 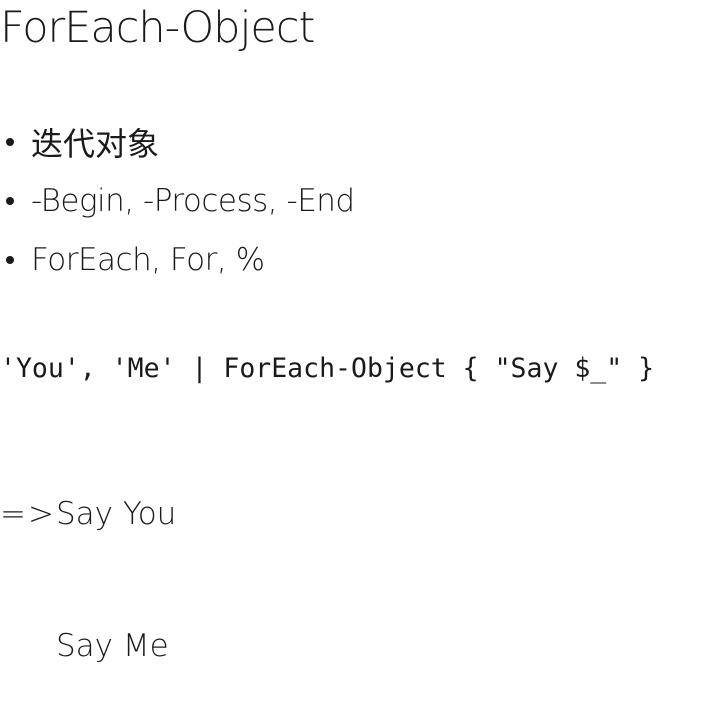 What do you see at coordinates (157, 28) in the screenshot?
I see `slide-title: ForEach-Object` at bounding box center [157, 28].